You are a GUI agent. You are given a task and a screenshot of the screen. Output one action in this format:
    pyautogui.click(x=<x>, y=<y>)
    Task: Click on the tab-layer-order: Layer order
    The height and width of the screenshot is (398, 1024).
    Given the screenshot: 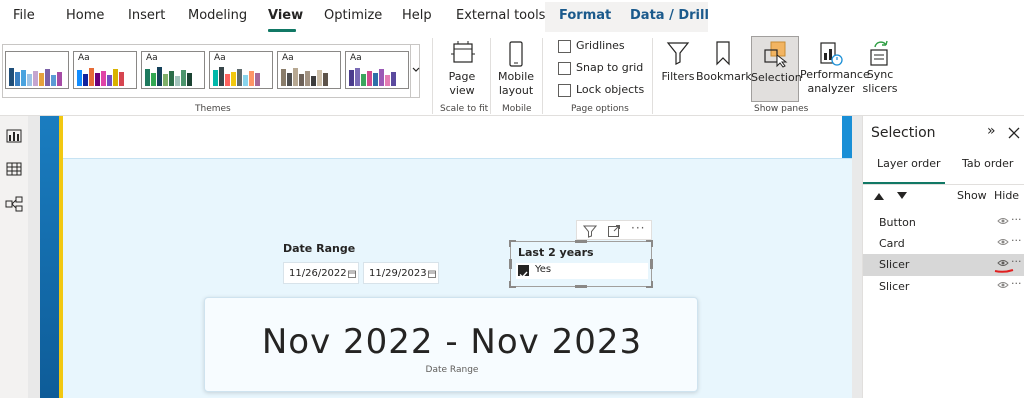 What is the action you would take?
    pyautogui.click(x=909, y=163)
    